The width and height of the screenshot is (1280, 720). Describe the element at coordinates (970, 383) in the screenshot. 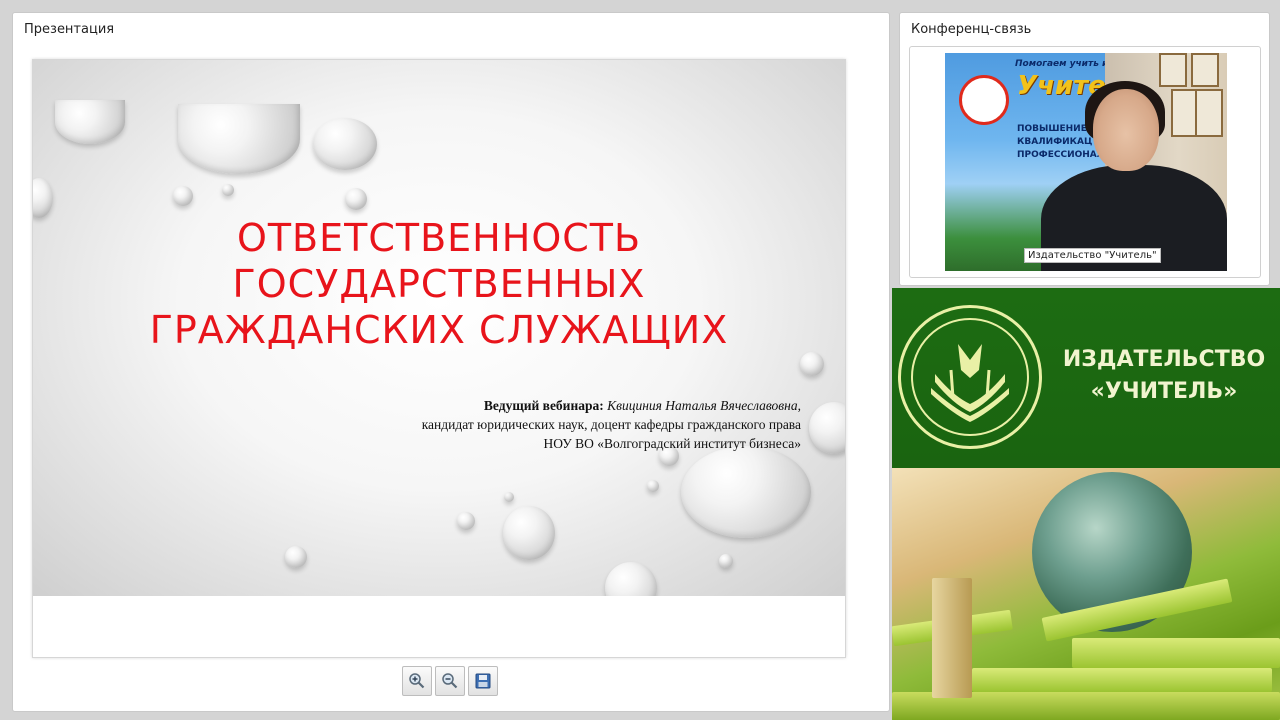

I see `book-emblem-icon` at that location.